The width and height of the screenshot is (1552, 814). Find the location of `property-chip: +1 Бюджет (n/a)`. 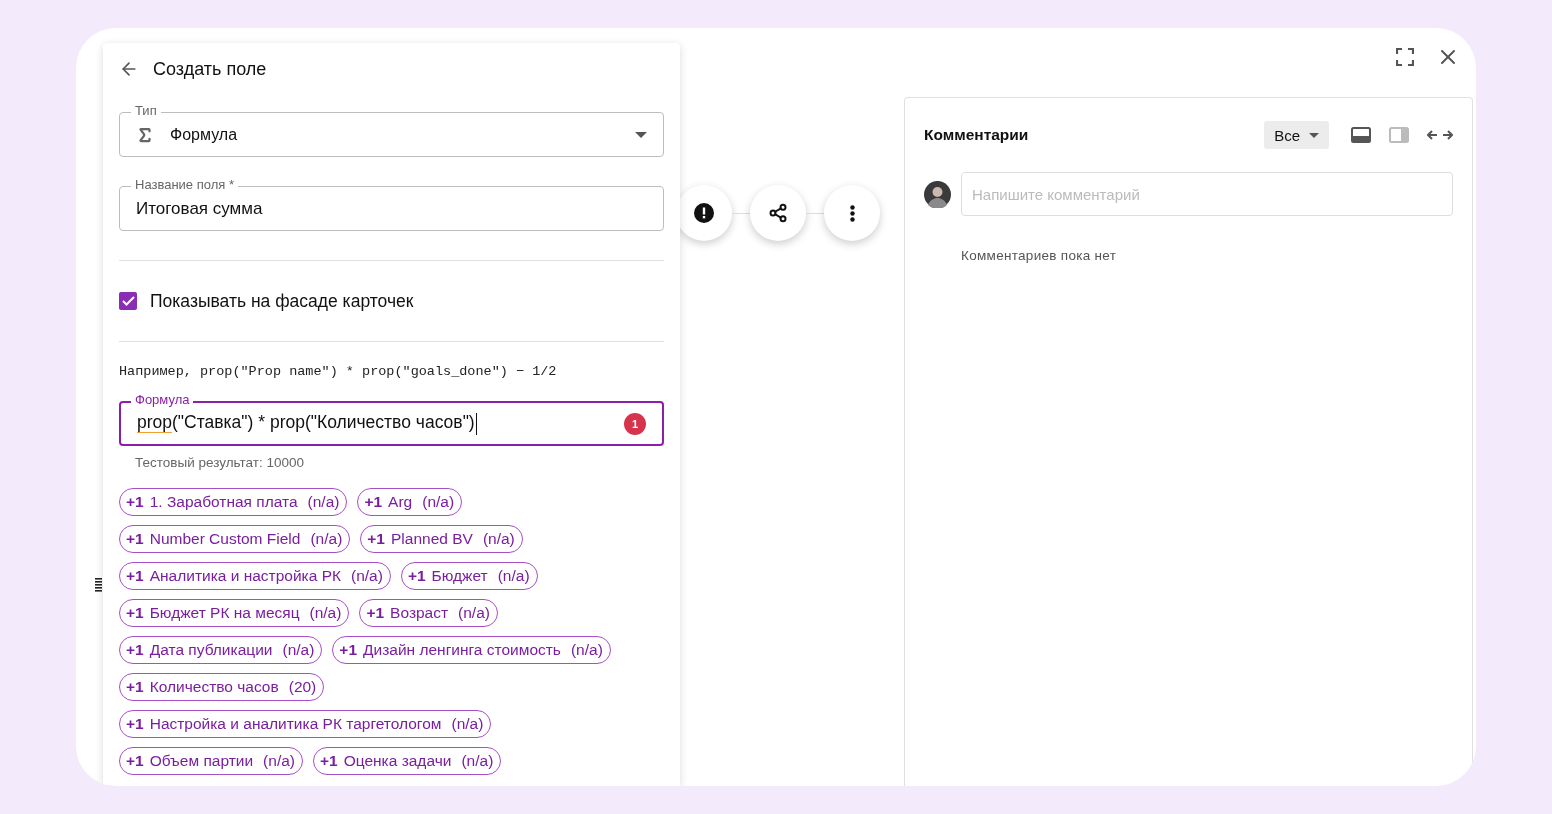

property-chip: +1 Бюджет (n/a) is located at coordinates (469, 576).